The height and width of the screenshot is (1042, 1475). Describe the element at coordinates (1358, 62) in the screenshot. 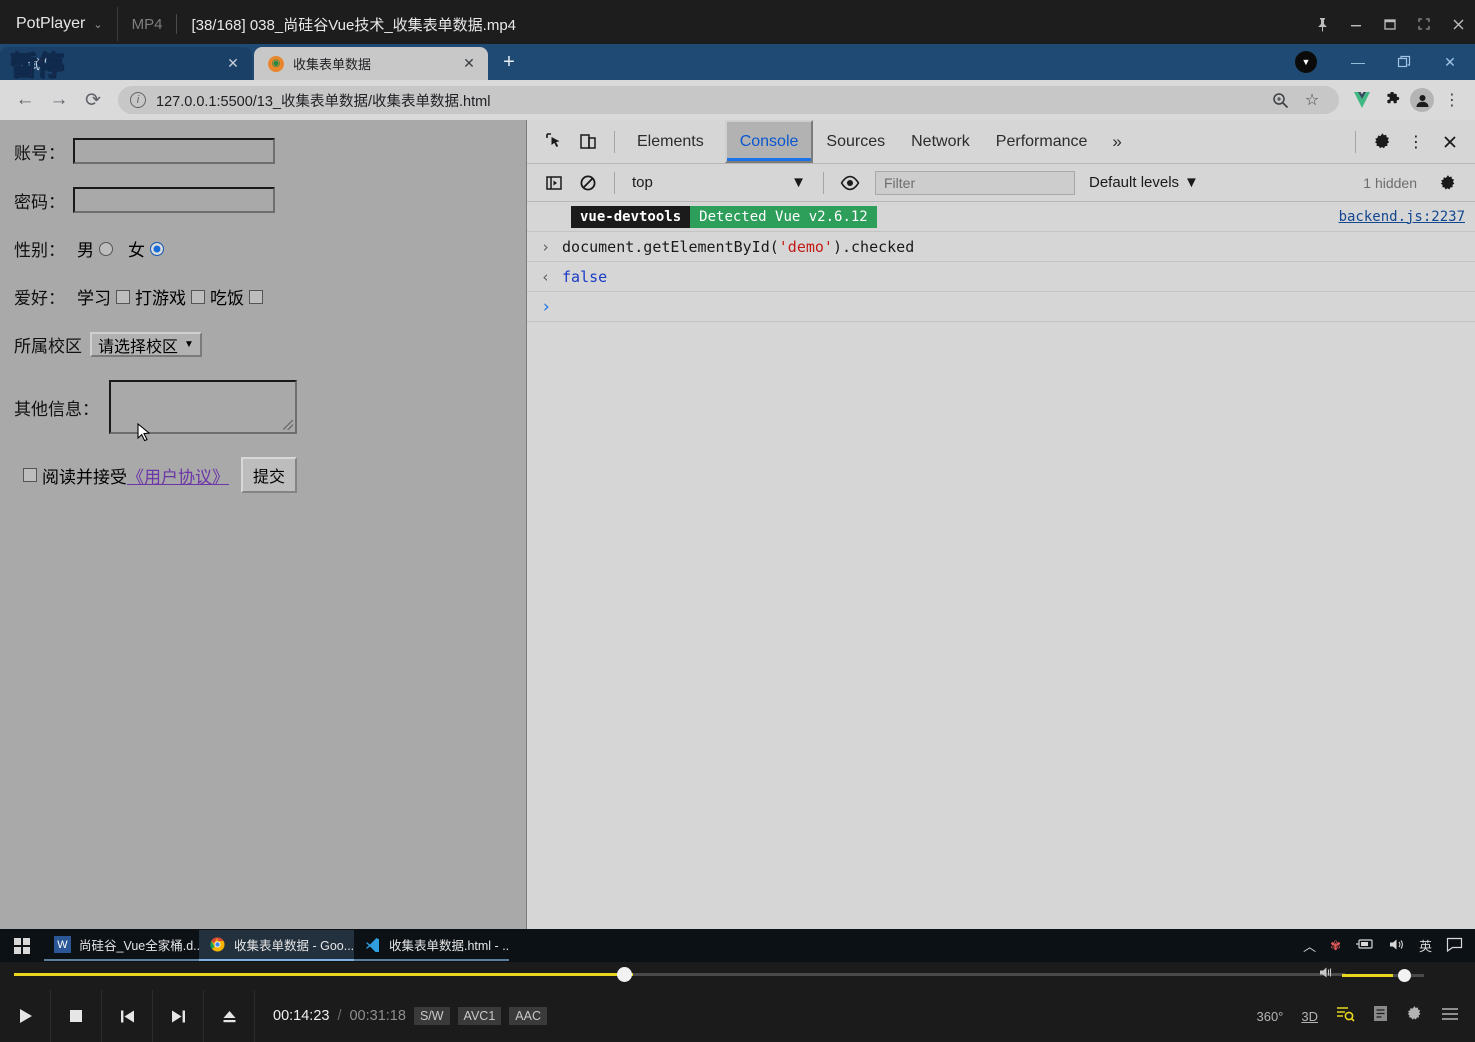

I see `minimize-icon: —` at that location.